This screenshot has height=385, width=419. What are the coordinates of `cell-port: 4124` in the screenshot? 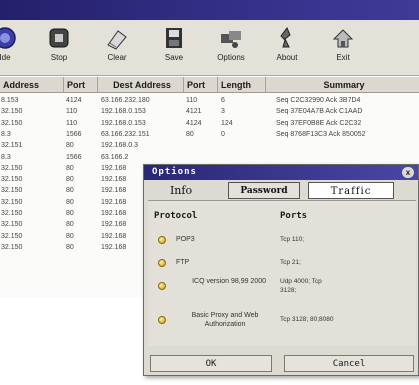 It's located at (74, 100).